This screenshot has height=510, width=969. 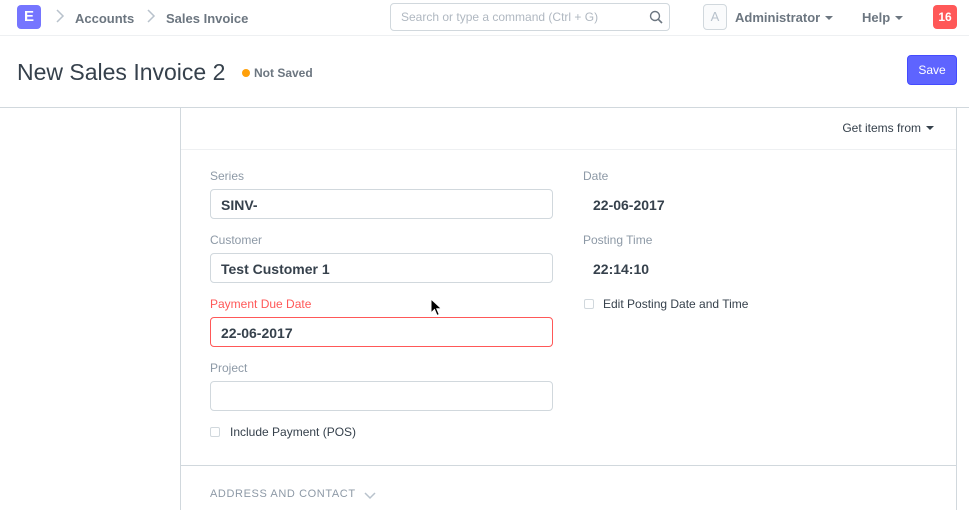 What do you see at coordinates (229, 368) in the screenshot?
I see `project-label: Project` at bounding box center [229, 368].